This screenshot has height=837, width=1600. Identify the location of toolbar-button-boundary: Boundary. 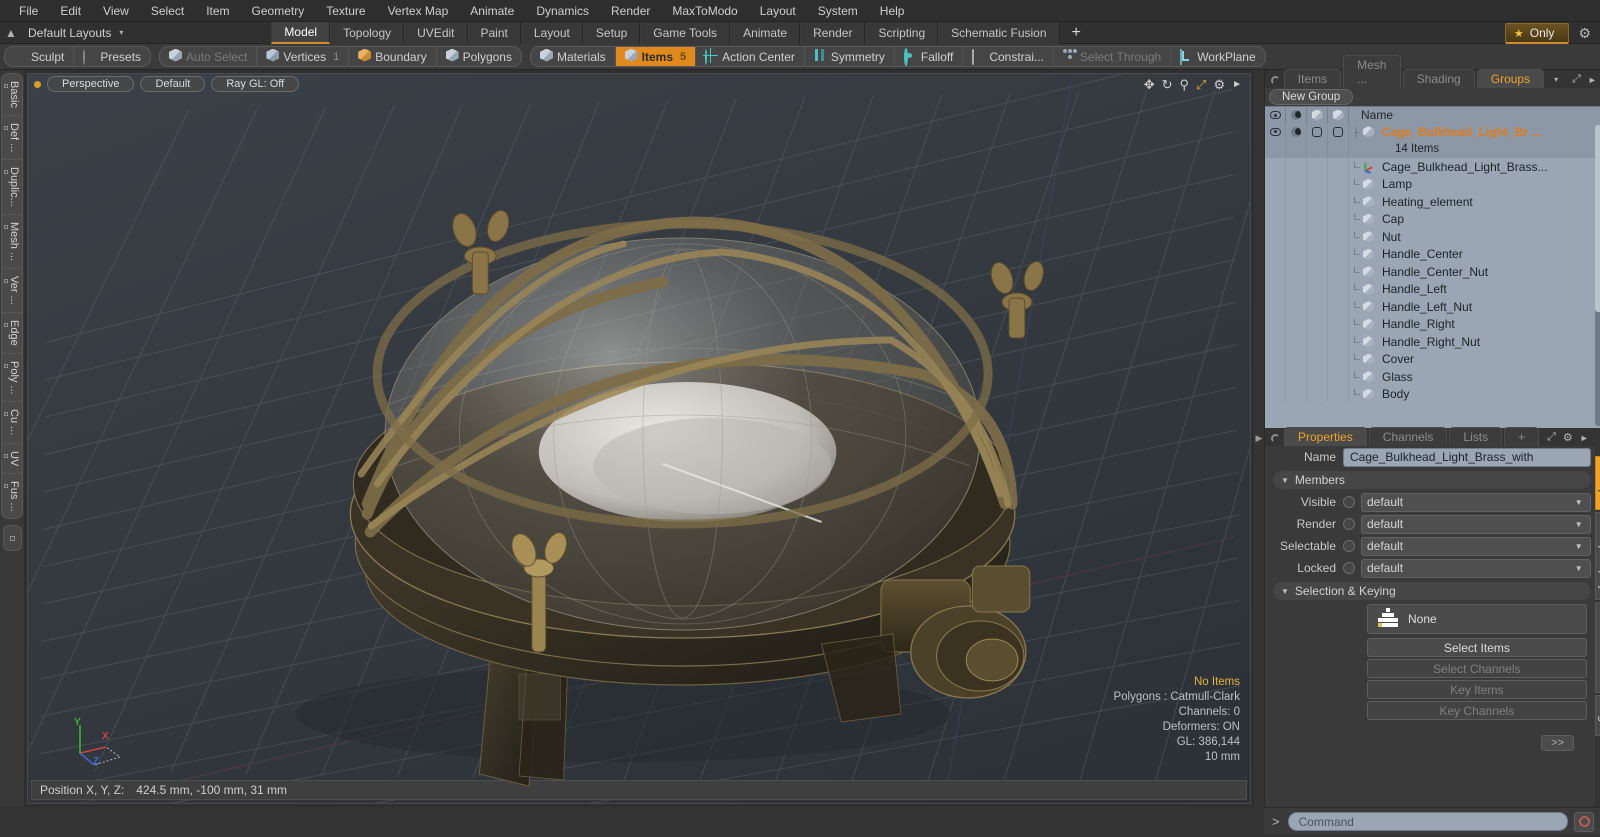
(393, 56).